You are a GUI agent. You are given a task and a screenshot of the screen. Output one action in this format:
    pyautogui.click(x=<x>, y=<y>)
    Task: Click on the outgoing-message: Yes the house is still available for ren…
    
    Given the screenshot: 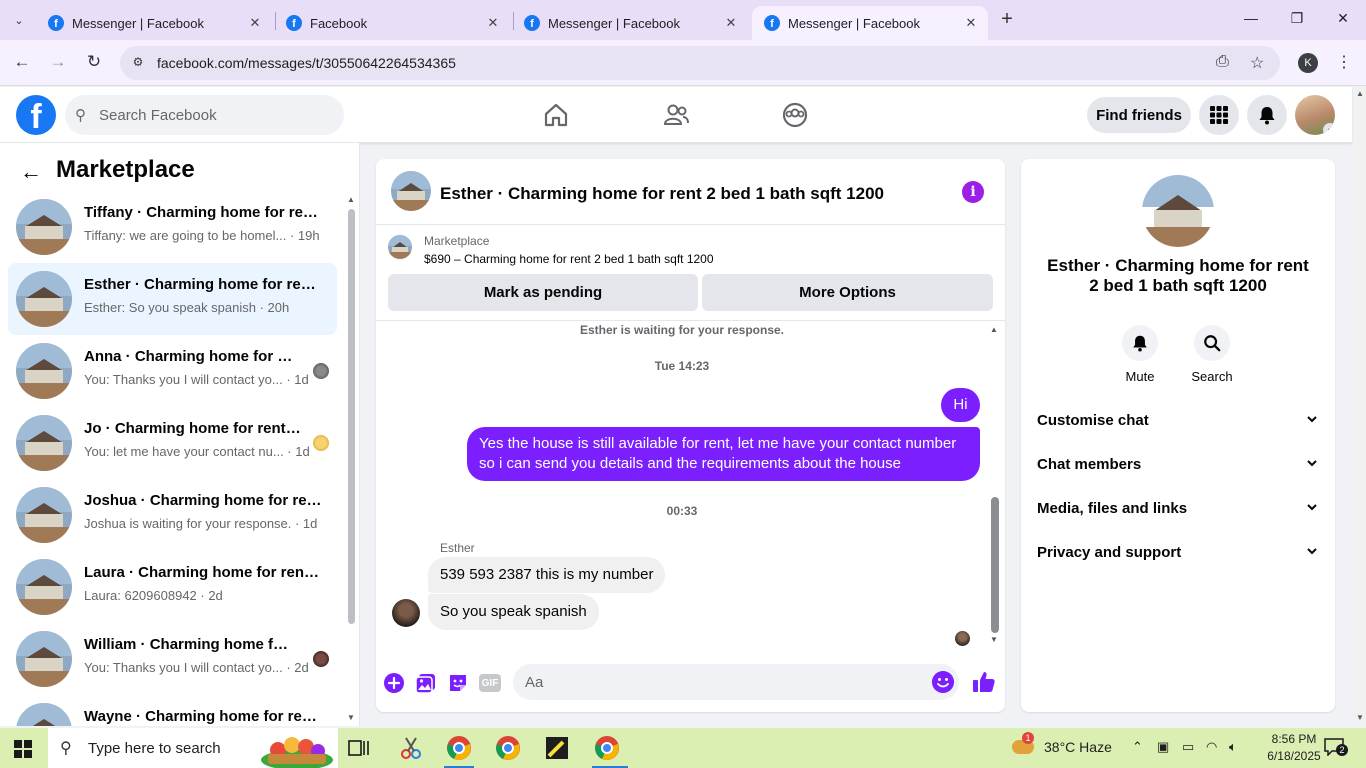 What is the action you would take?
    pyautogui.click(x=723, y=454)
    